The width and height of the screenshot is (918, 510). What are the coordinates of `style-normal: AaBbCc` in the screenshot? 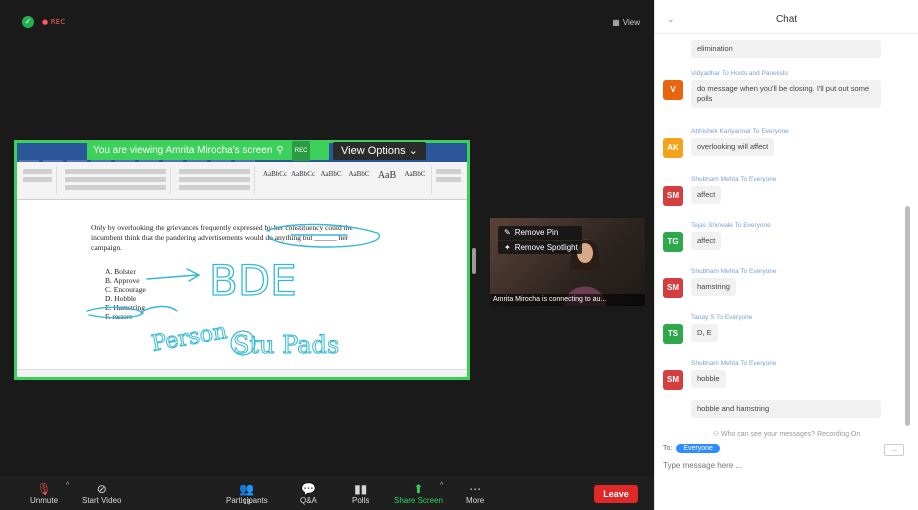 It's located at (275, 174).